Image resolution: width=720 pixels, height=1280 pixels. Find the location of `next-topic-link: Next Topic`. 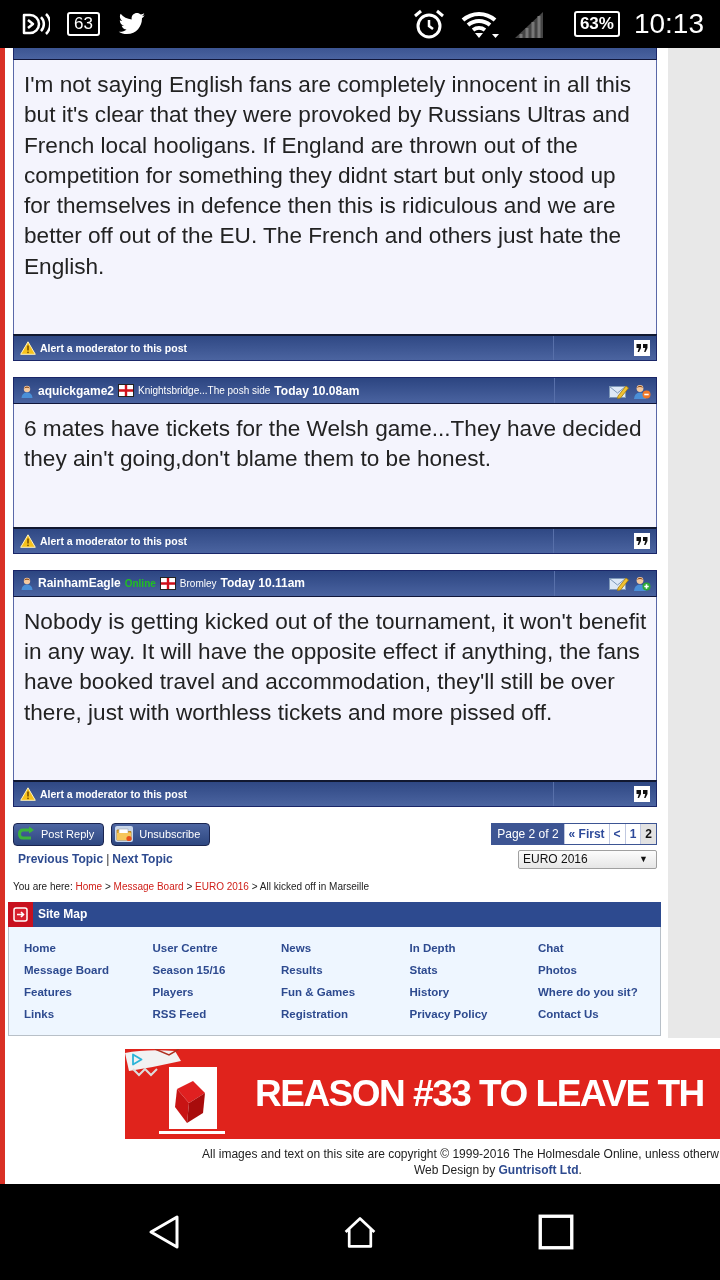

next-topic-link: Next Topic is located at coordinates (142, 858).